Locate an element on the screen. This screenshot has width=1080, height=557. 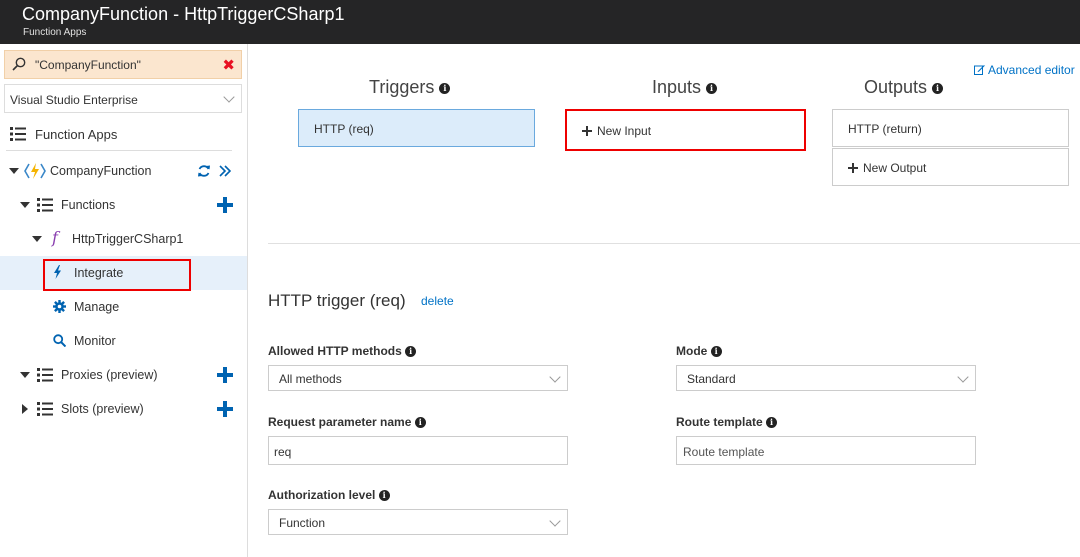
methods-label-text: Allowed HTTP methods is located at coordinates (335, 351).